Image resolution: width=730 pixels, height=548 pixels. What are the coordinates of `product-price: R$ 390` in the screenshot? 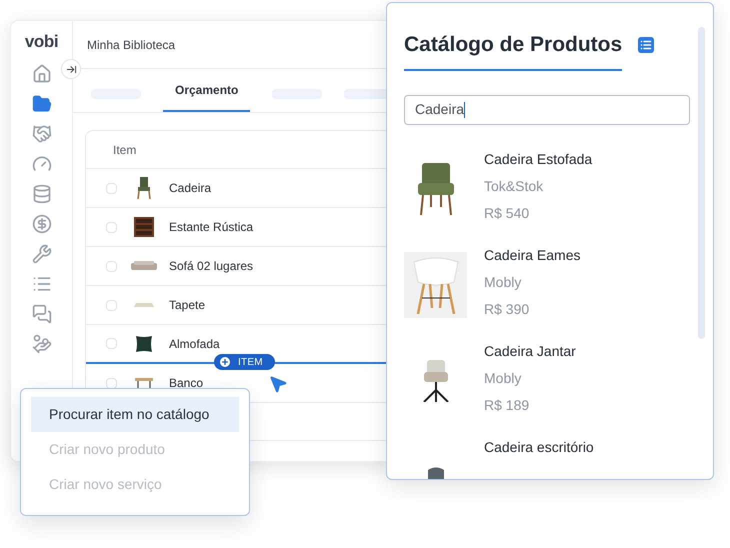 It's located at (507, 309).